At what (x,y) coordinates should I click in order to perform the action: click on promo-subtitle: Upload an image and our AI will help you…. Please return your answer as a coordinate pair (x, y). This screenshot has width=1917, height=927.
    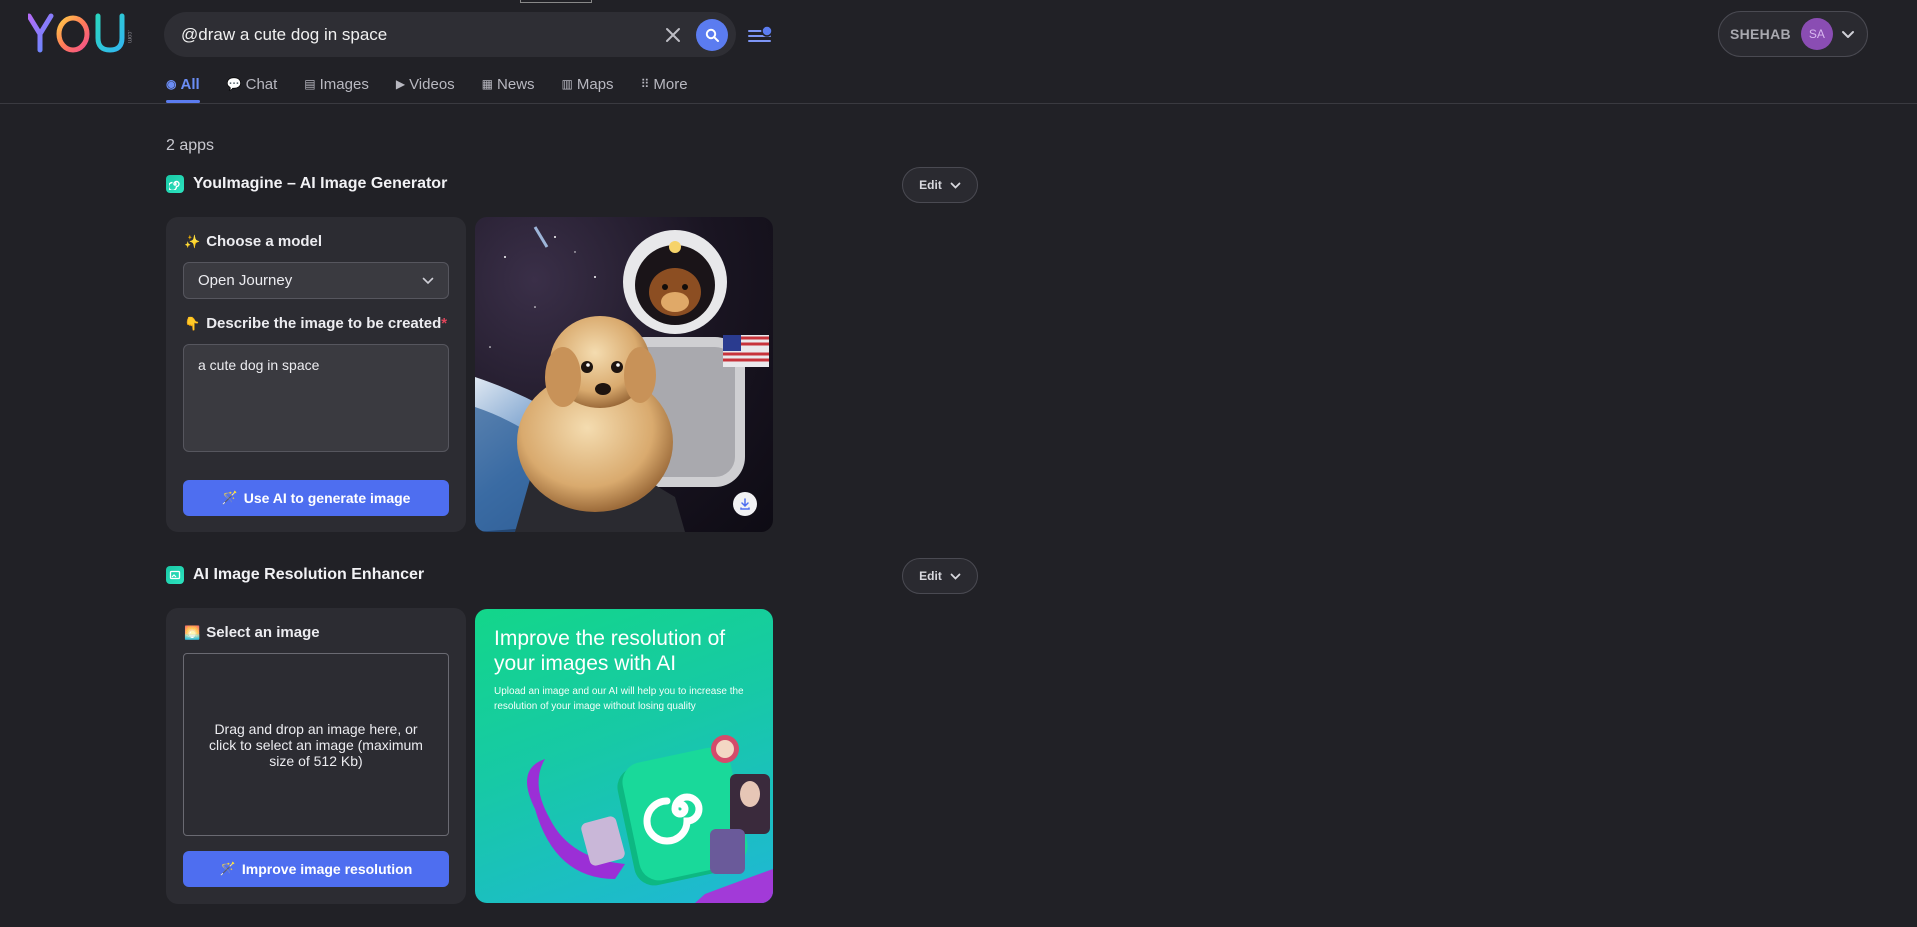
    Looking at the image, I should click on (619, 699).